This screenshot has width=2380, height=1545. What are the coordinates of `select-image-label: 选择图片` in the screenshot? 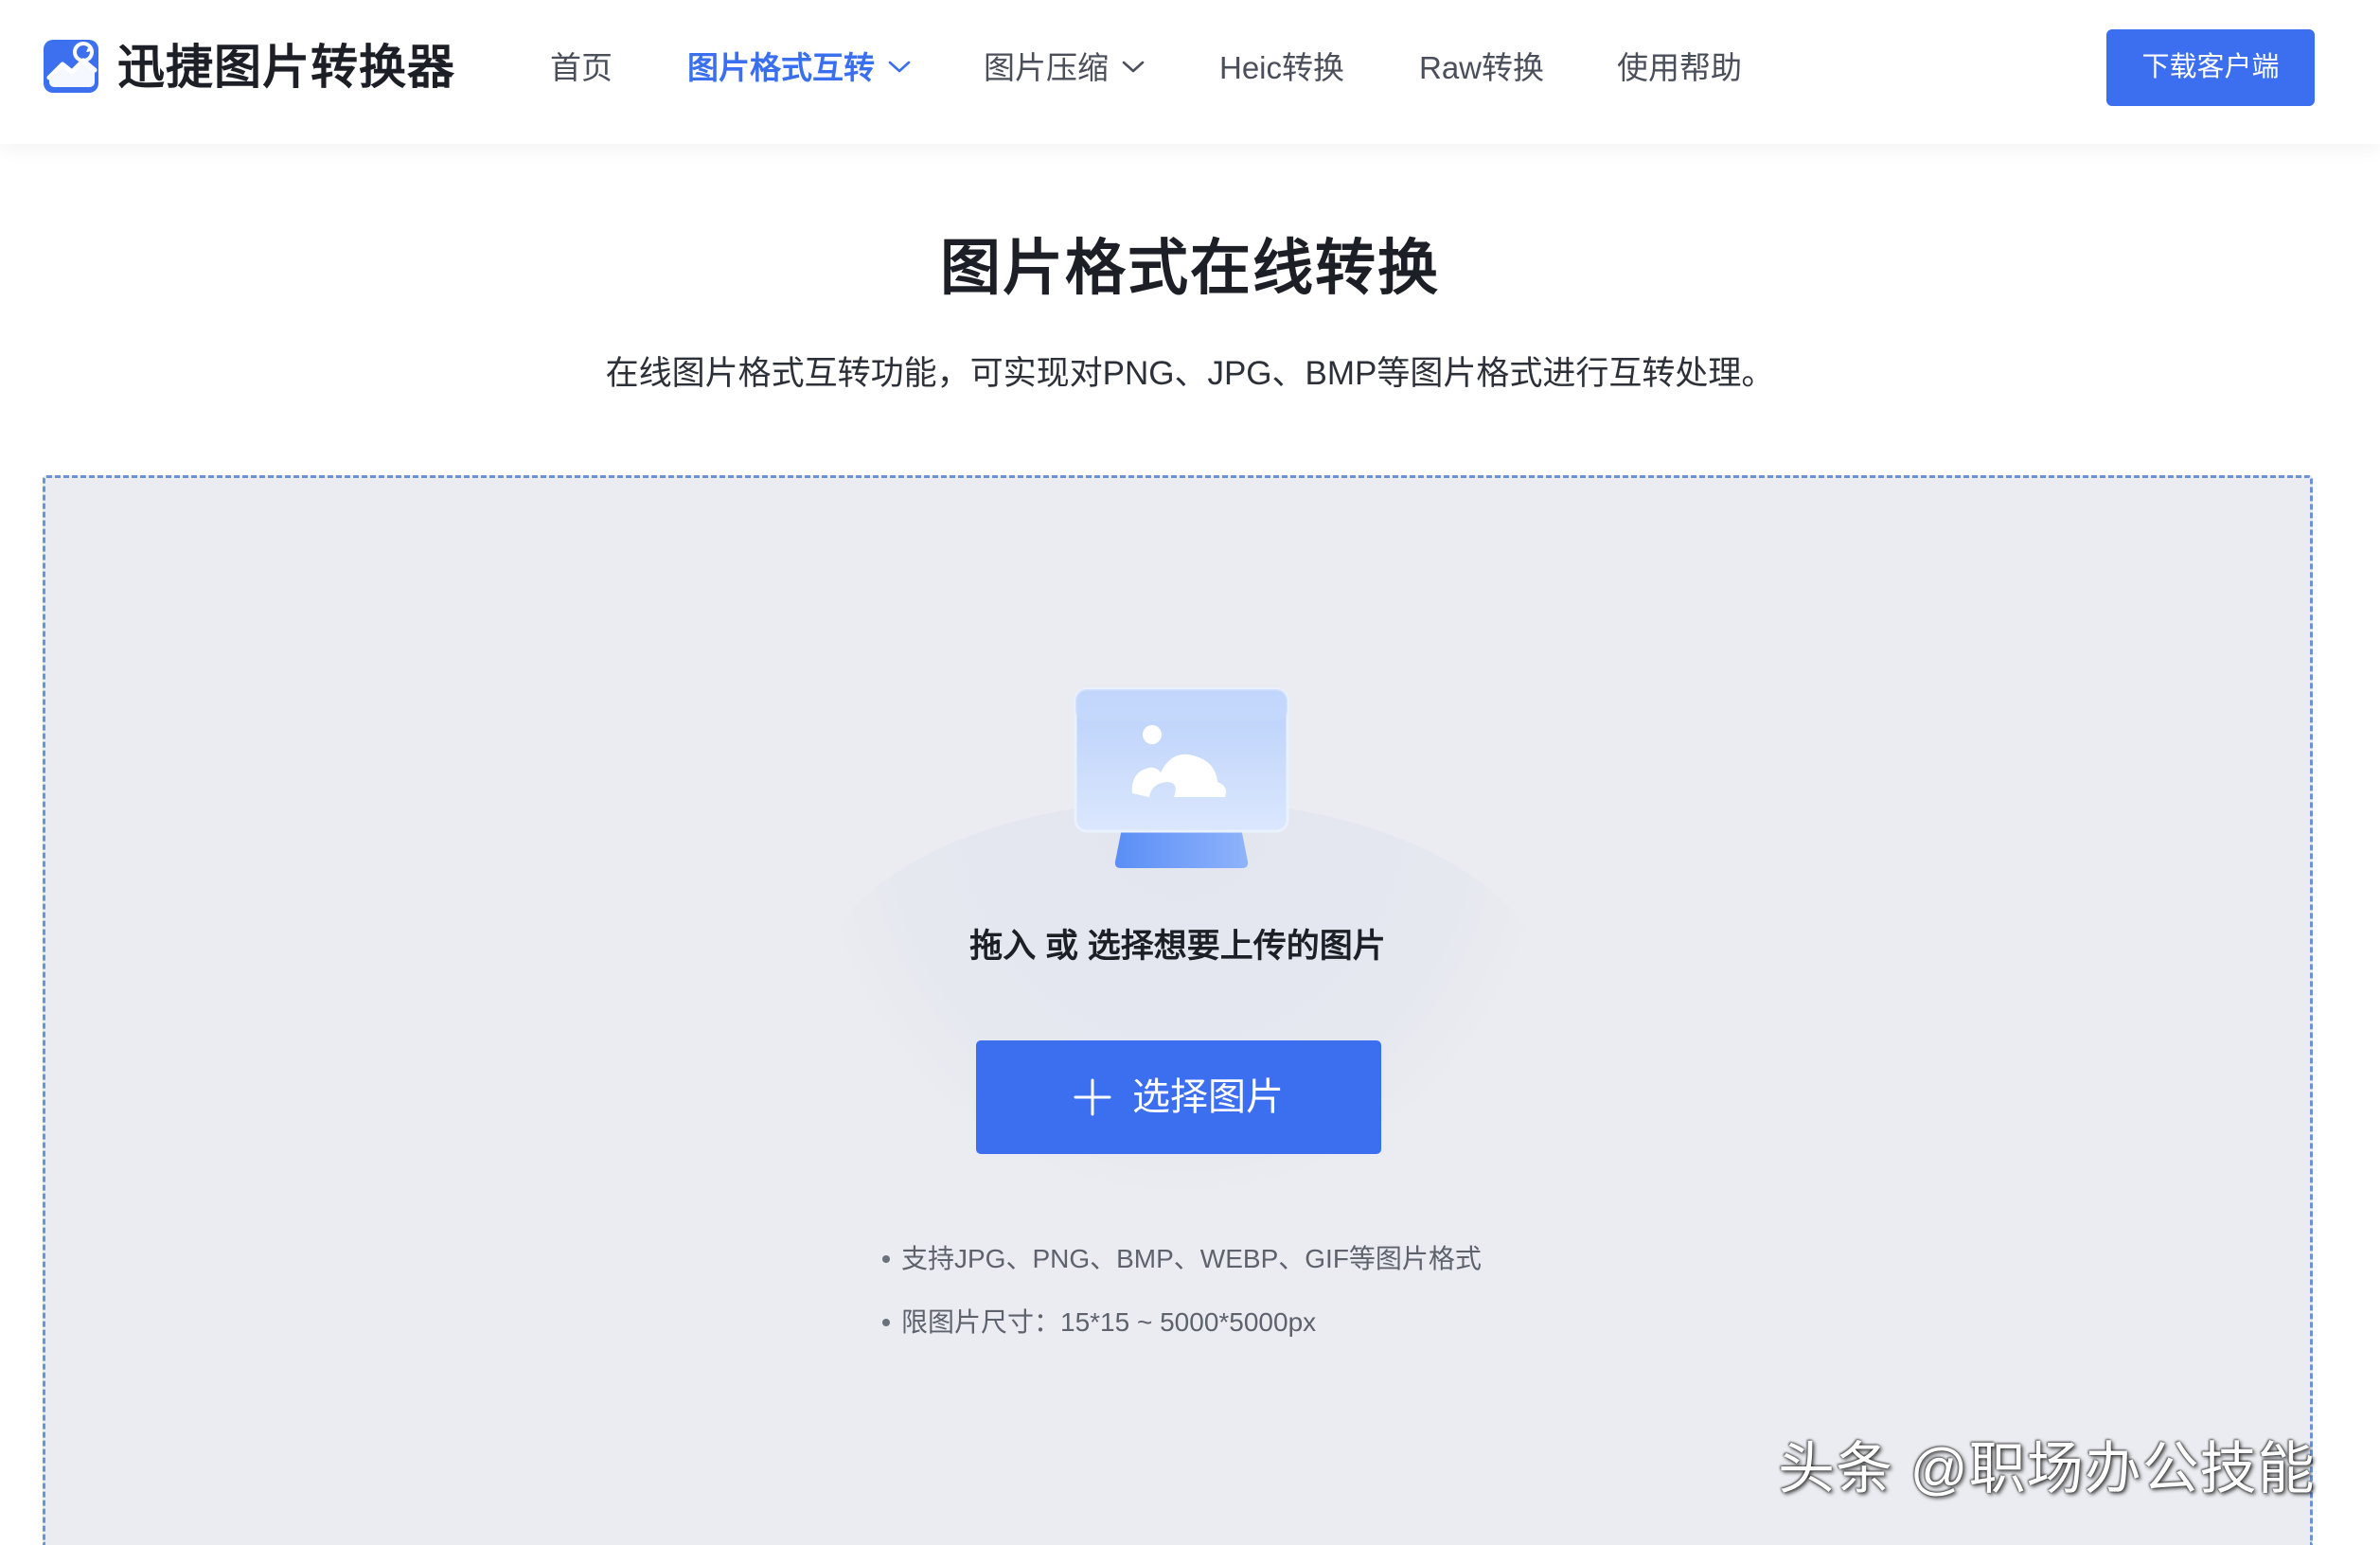 It's located at (1208, 1097).